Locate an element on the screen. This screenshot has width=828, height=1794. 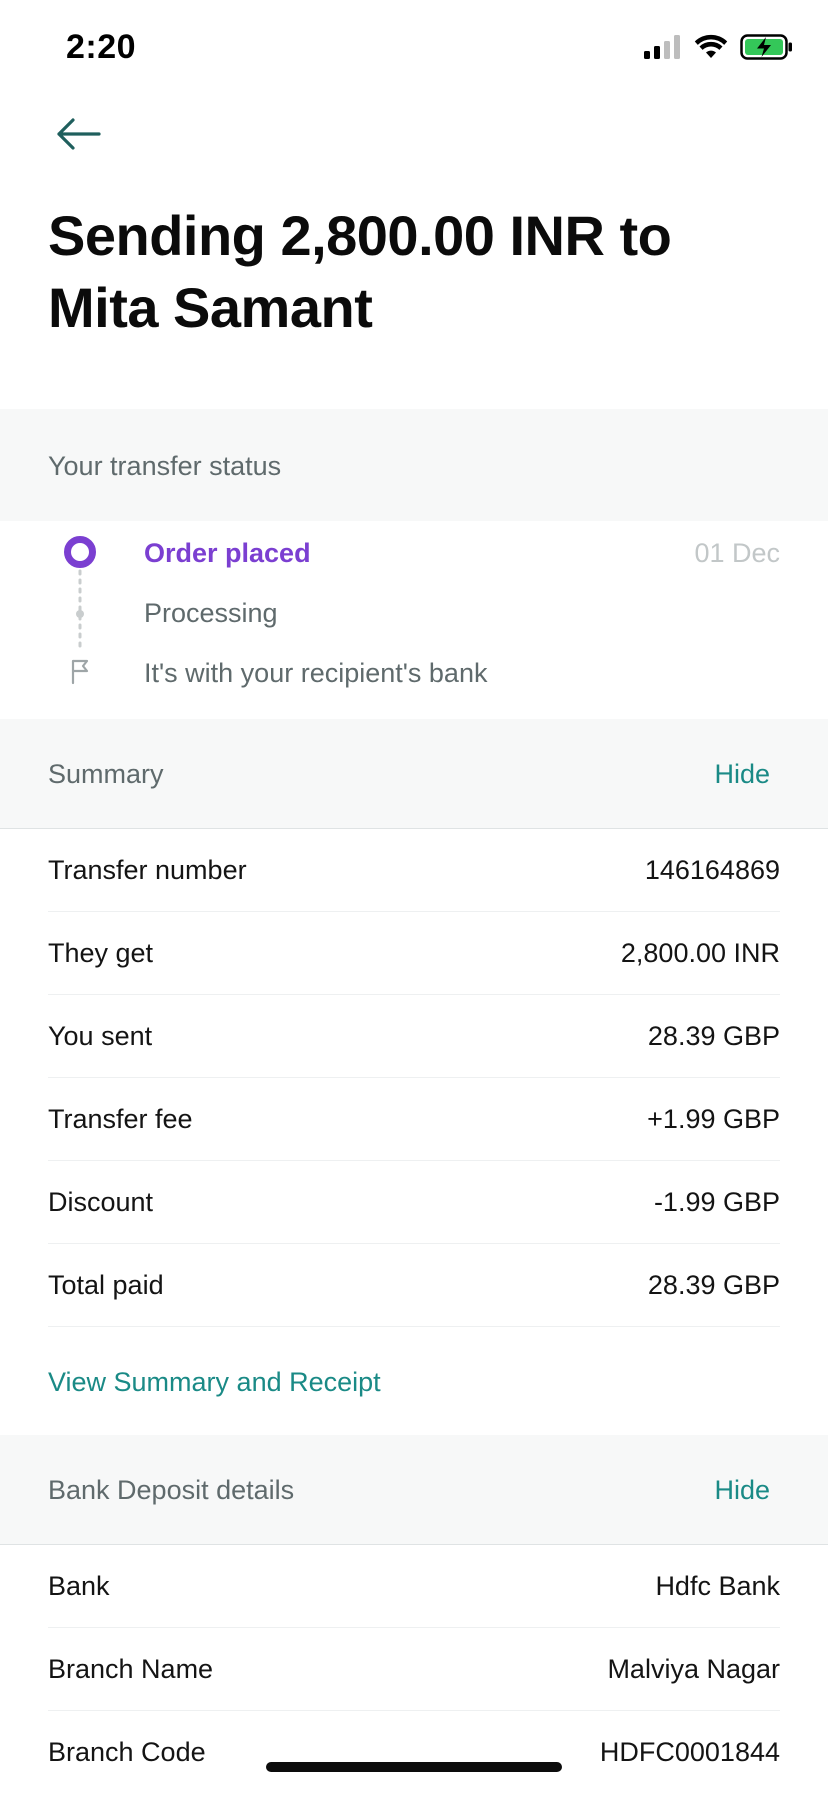
wifi-icon is located at coordinates (711, 49).